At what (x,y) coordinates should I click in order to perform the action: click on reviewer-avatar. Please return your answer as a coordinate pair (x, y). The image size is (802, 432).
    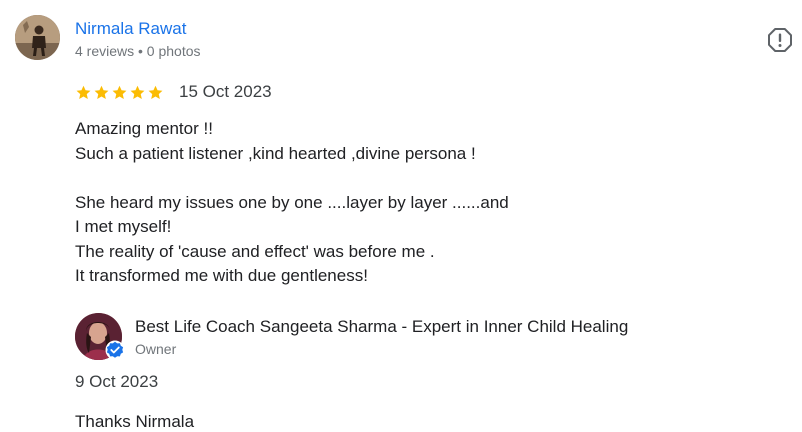
    Looking at the image, I should click on (37, 37).